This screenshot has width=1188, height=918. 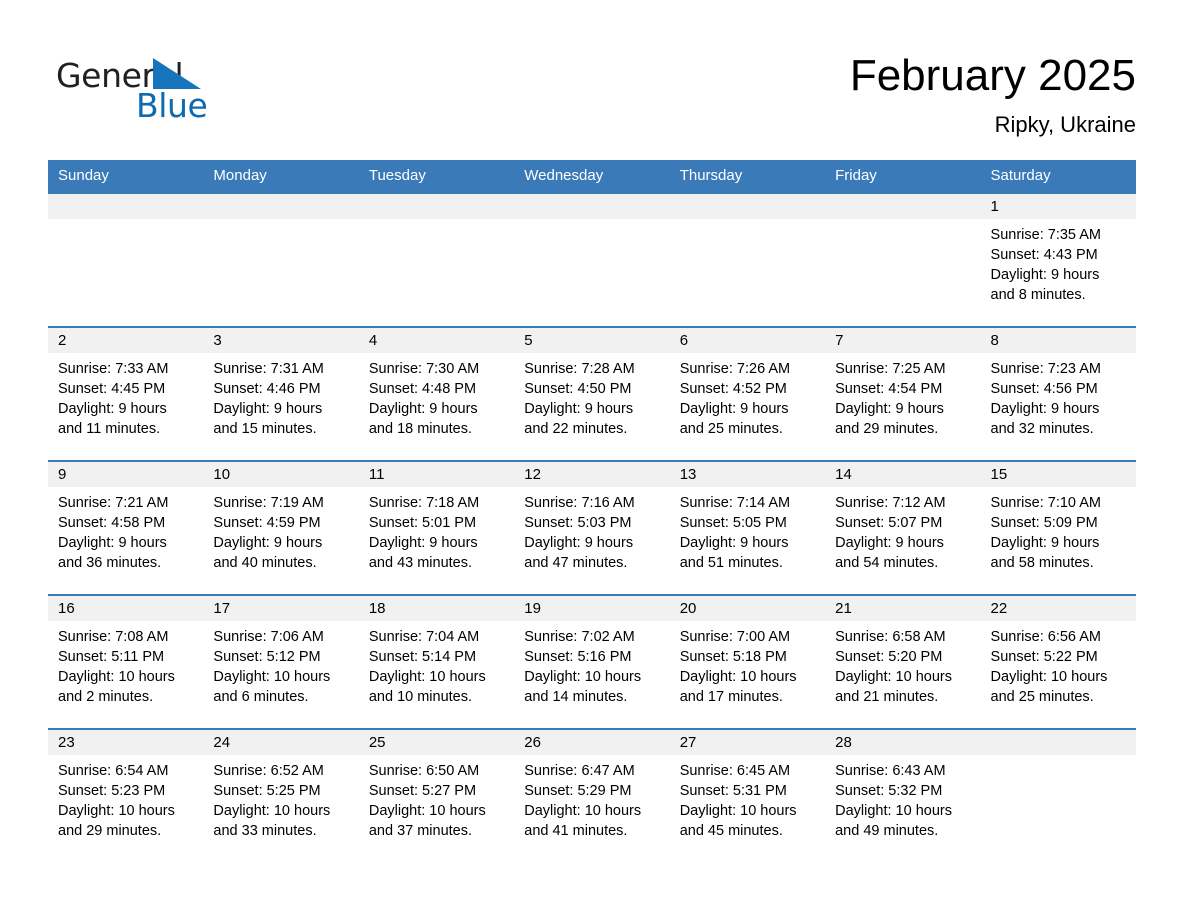 What do you see at coordinates (733, 657) in the screenshot?
I see `sunset-time: Sunset: 5:18 PM` at bounding box center [733, 657].